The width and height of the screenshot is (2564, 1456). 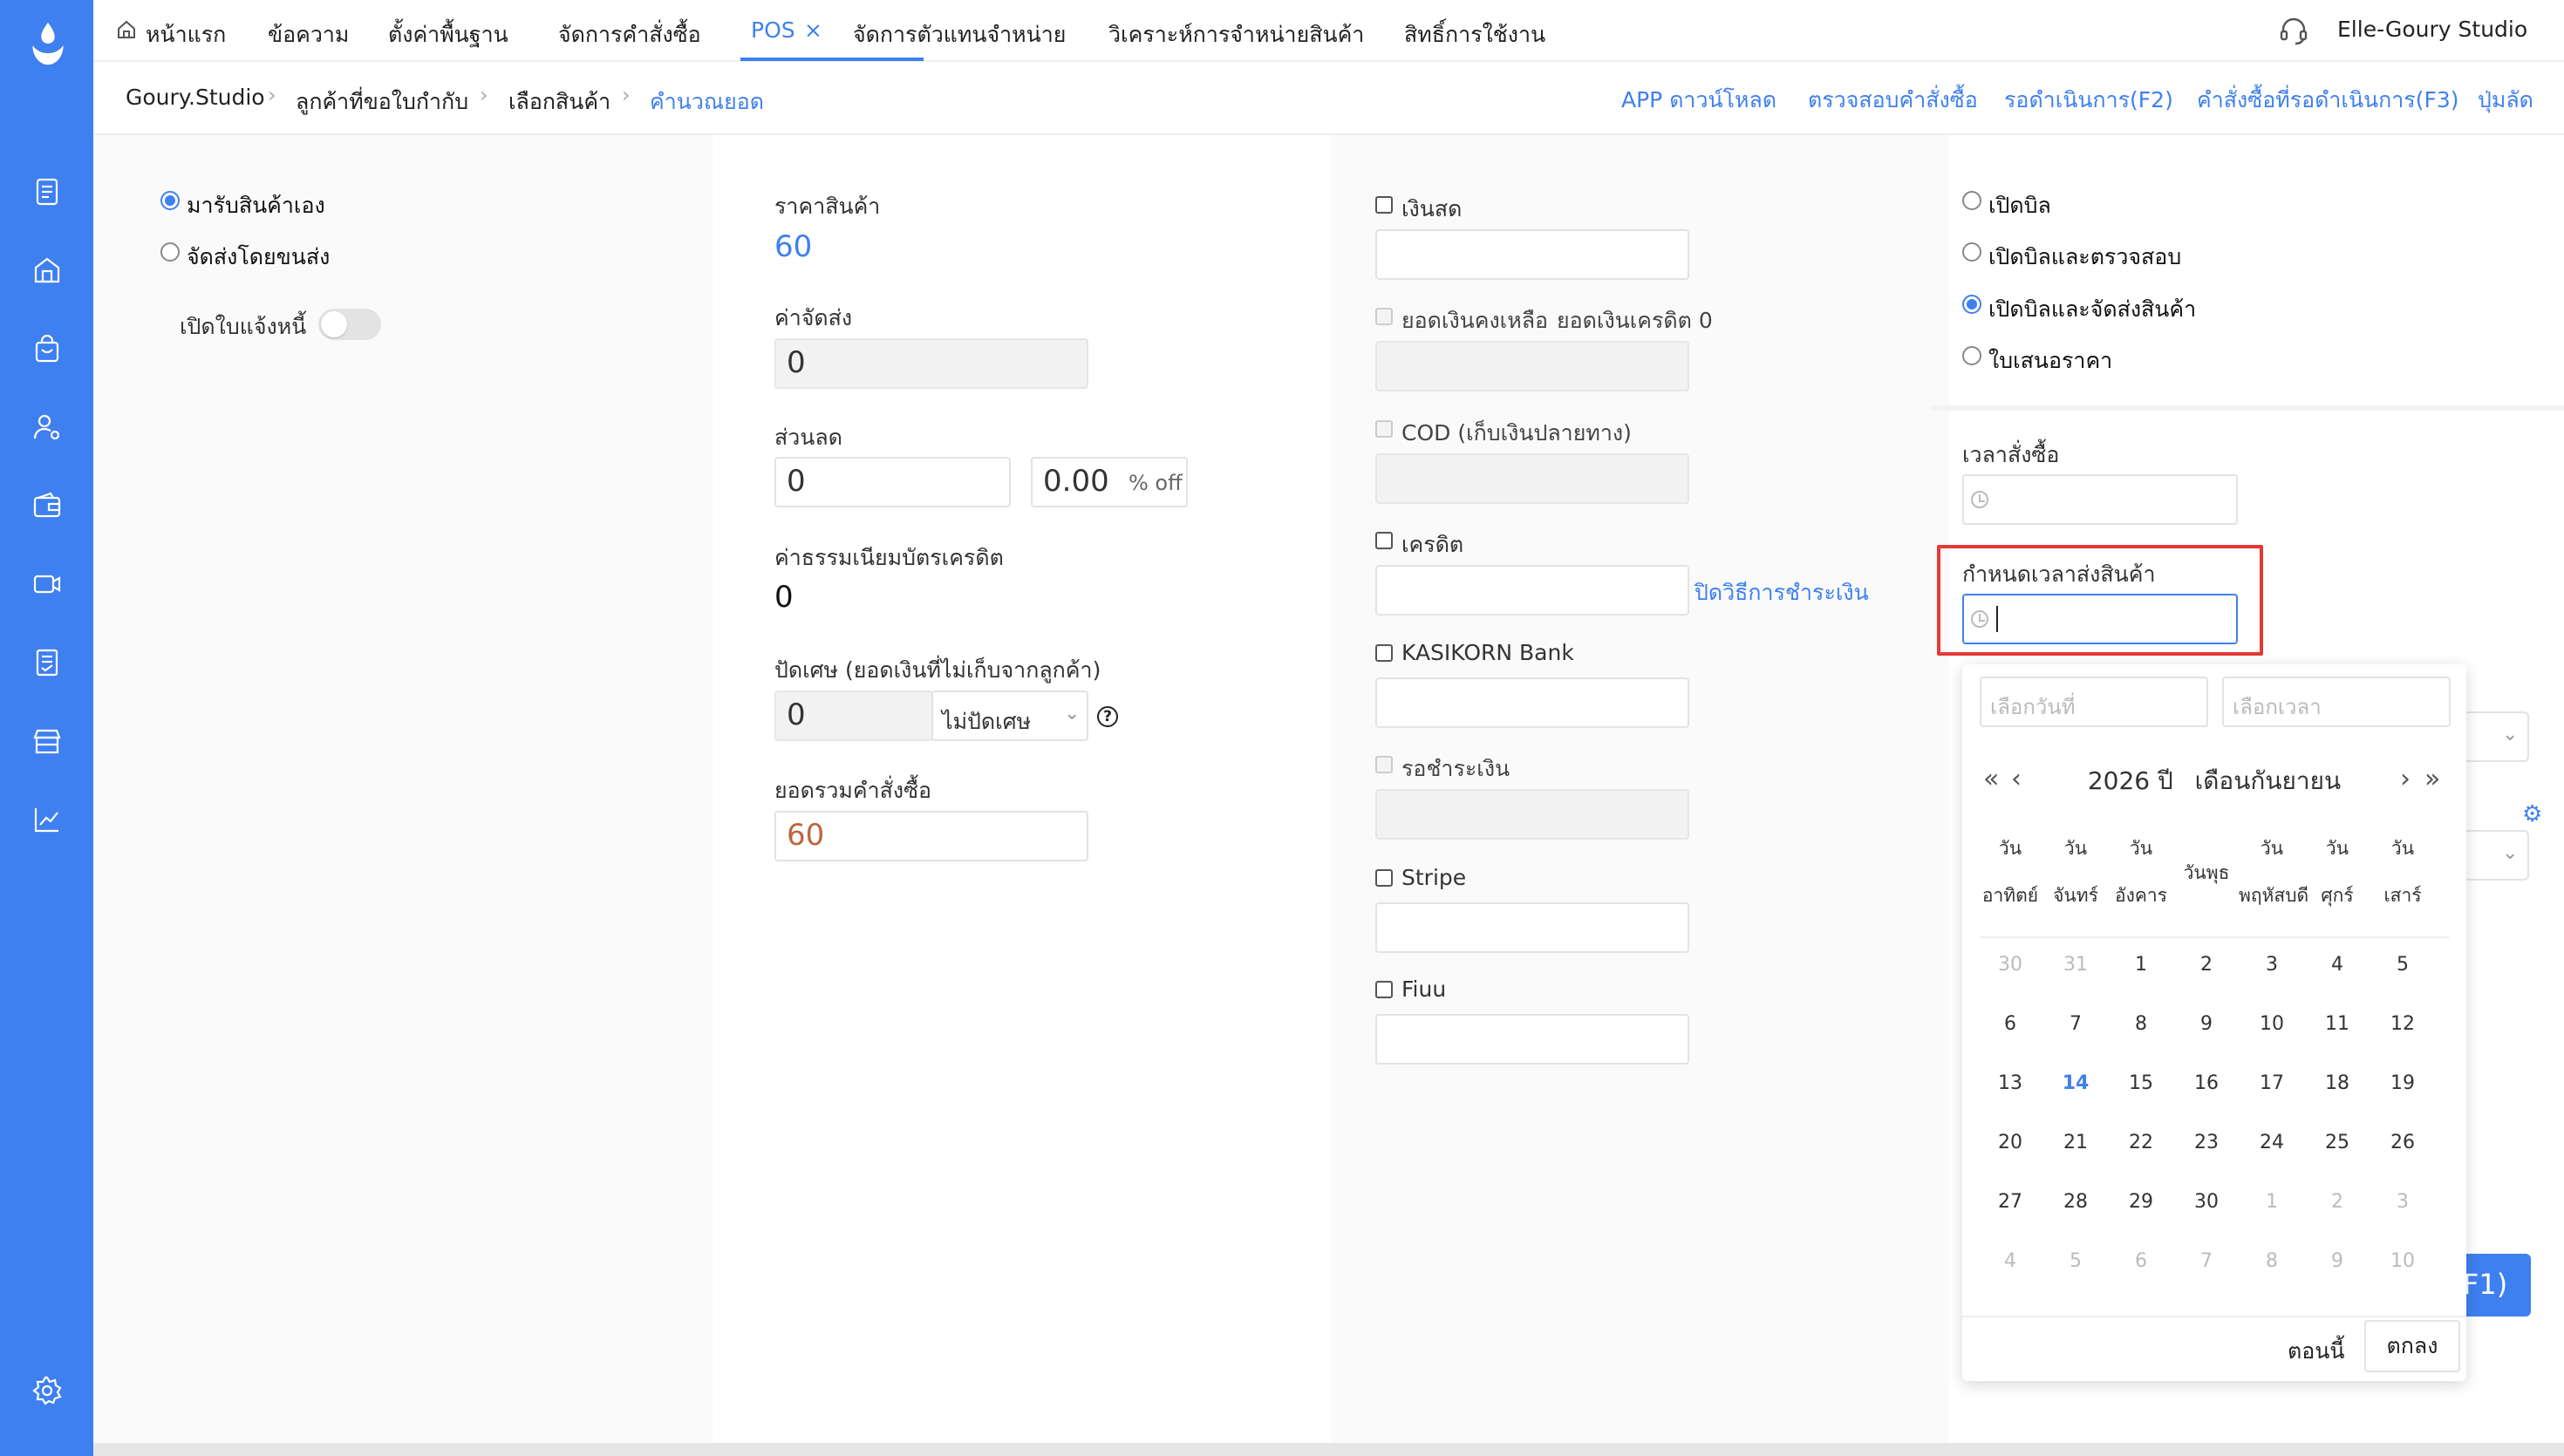 I want to click on calendar-day: 12, so click(x=2403, y=1024).